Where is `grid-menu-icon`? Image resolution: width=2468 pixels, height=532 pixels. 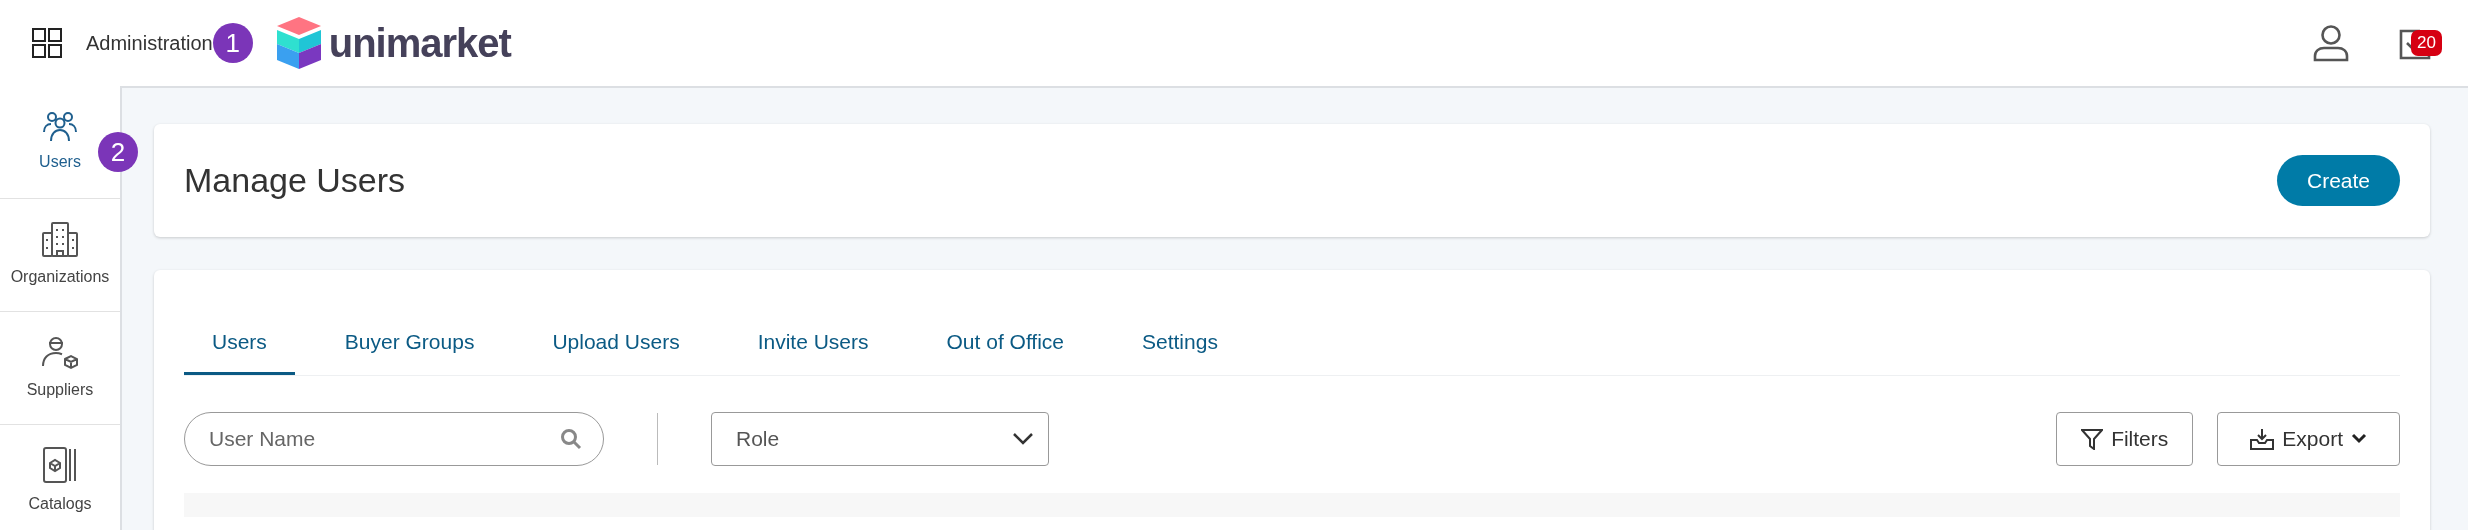
grid-menu-icon is located at coordinates (47, 43).